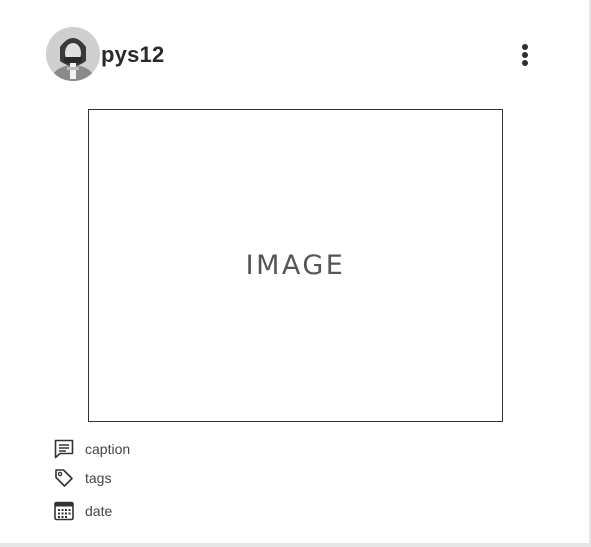  I want to click on image-placeholder-label: IMAGE, so click(295, 265).